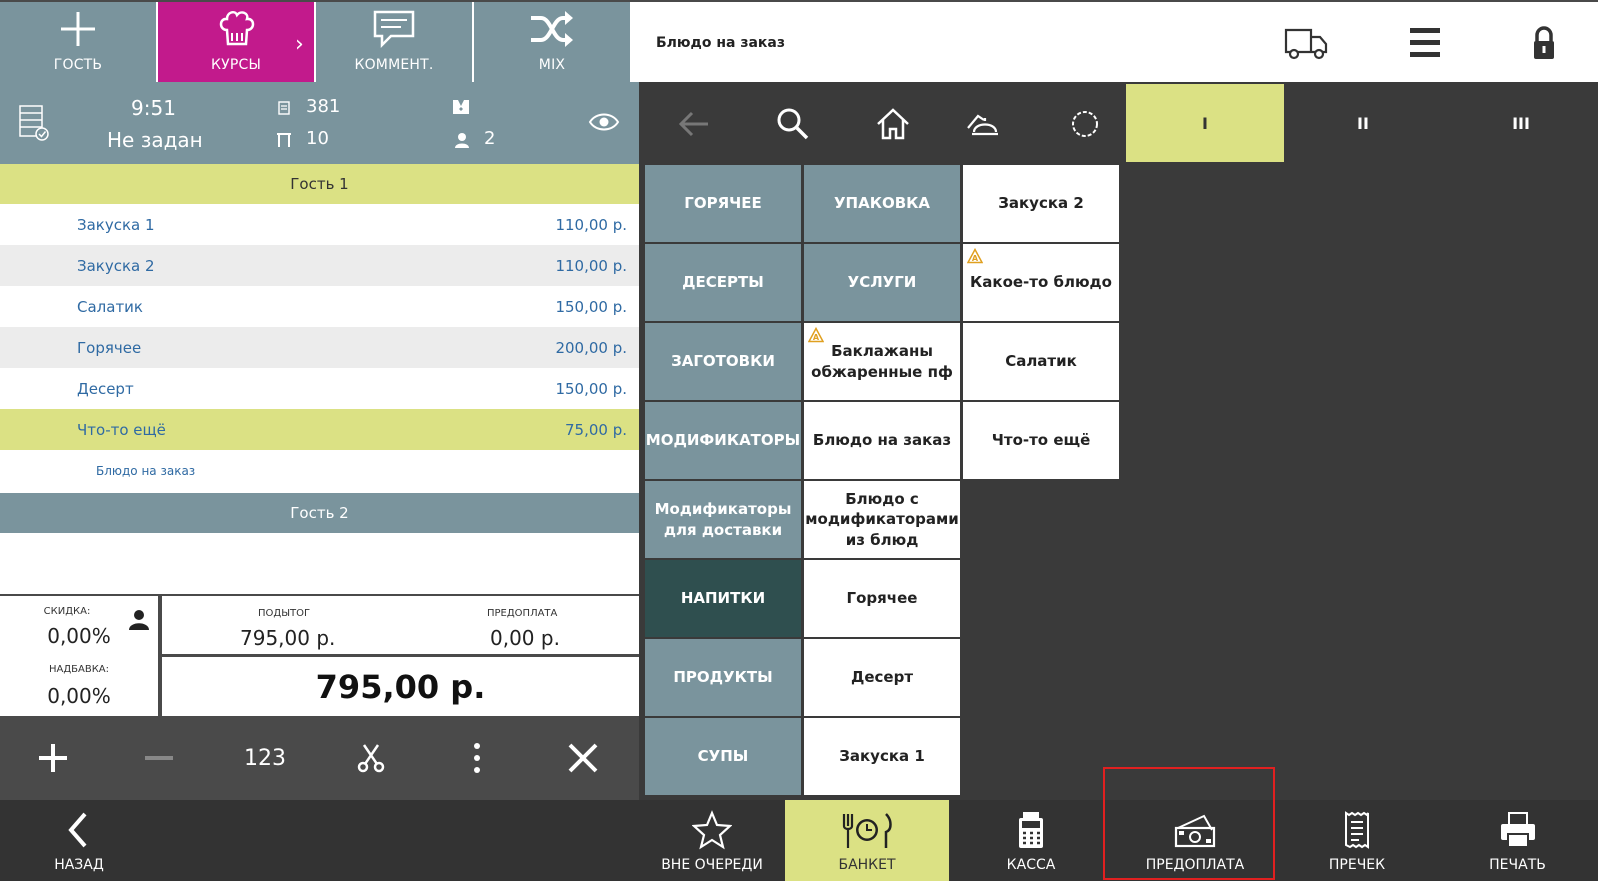 The height and width of the screenshot is (881, 1598). I want to click on comment-button: КОММЕНТ., so click(395, 42).